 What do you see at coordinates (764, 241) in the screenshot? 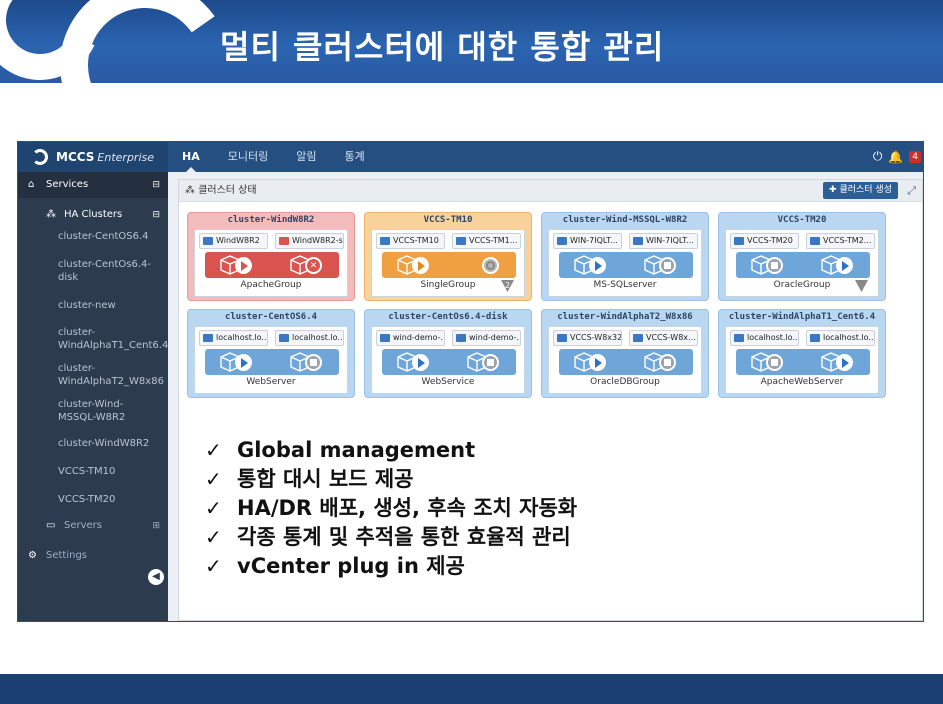
I see `node-box: VCCS-TM20` at bounding box center [764, 241].